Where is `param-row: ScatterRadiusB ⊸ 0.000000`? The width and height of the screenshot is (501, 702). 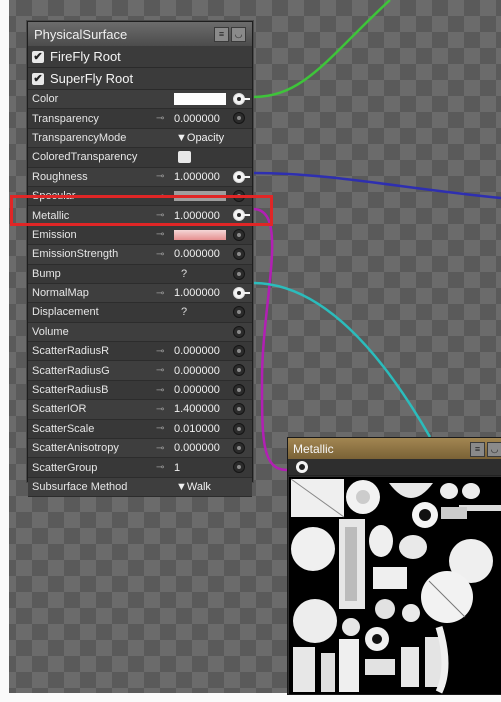
param-row: ScatterRadiusB ⊸ 0.000000 is located at coordinates (140, 390).